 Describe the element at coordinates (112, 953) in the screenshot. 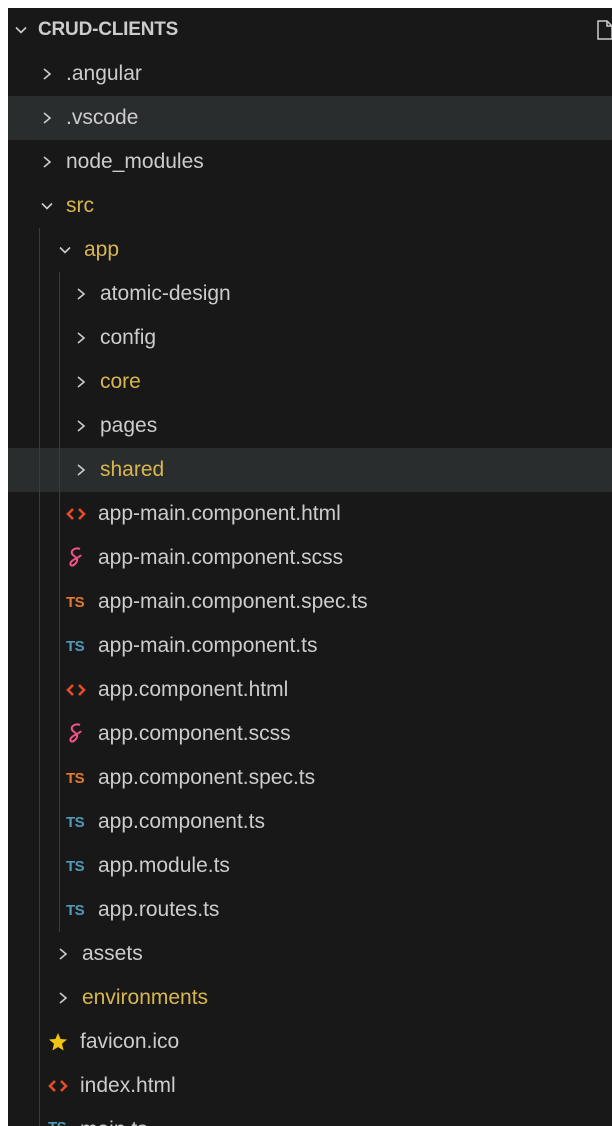

I see `tree-item-label: assets` at that location.